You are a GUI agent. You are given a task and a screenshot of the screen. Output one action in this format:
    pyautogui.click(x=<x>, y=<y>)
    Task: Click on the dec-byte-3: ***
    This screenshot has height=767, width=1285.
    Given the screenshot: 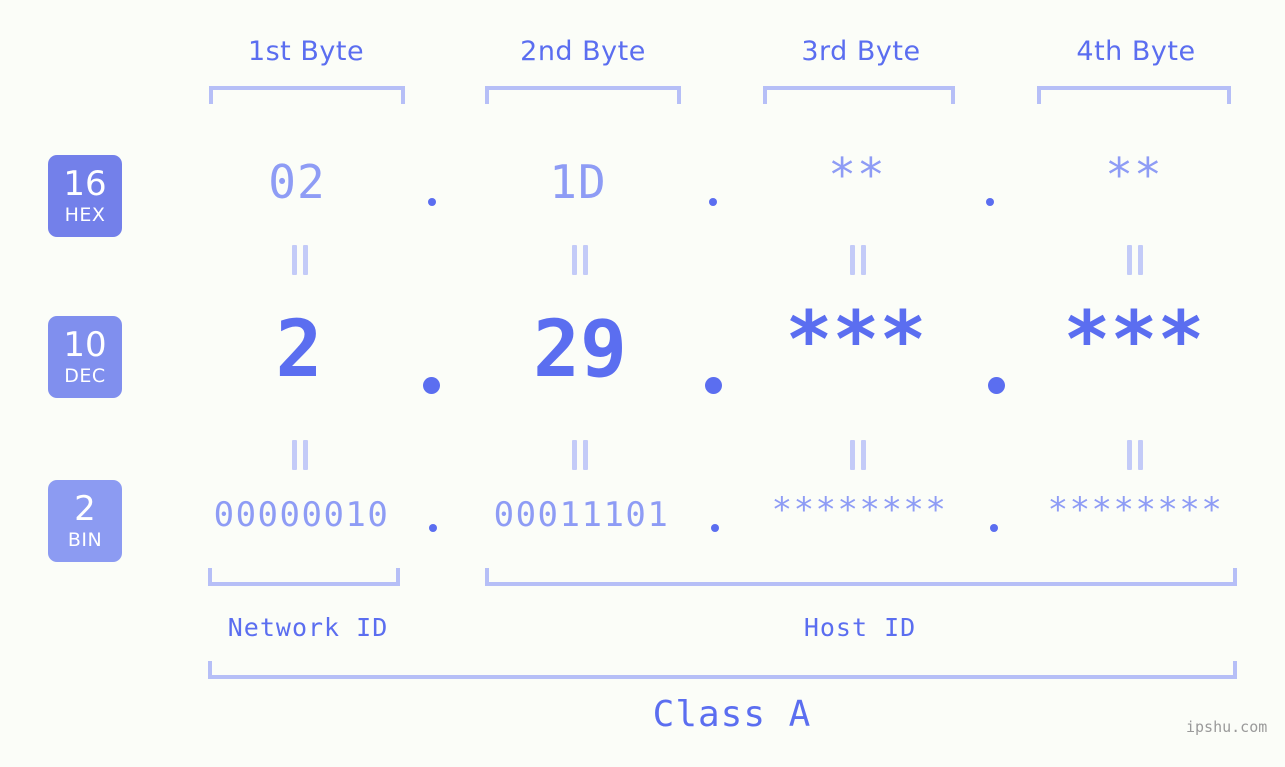 What is the action you would take?
    pyautogui.click(x=856, y=341)
    